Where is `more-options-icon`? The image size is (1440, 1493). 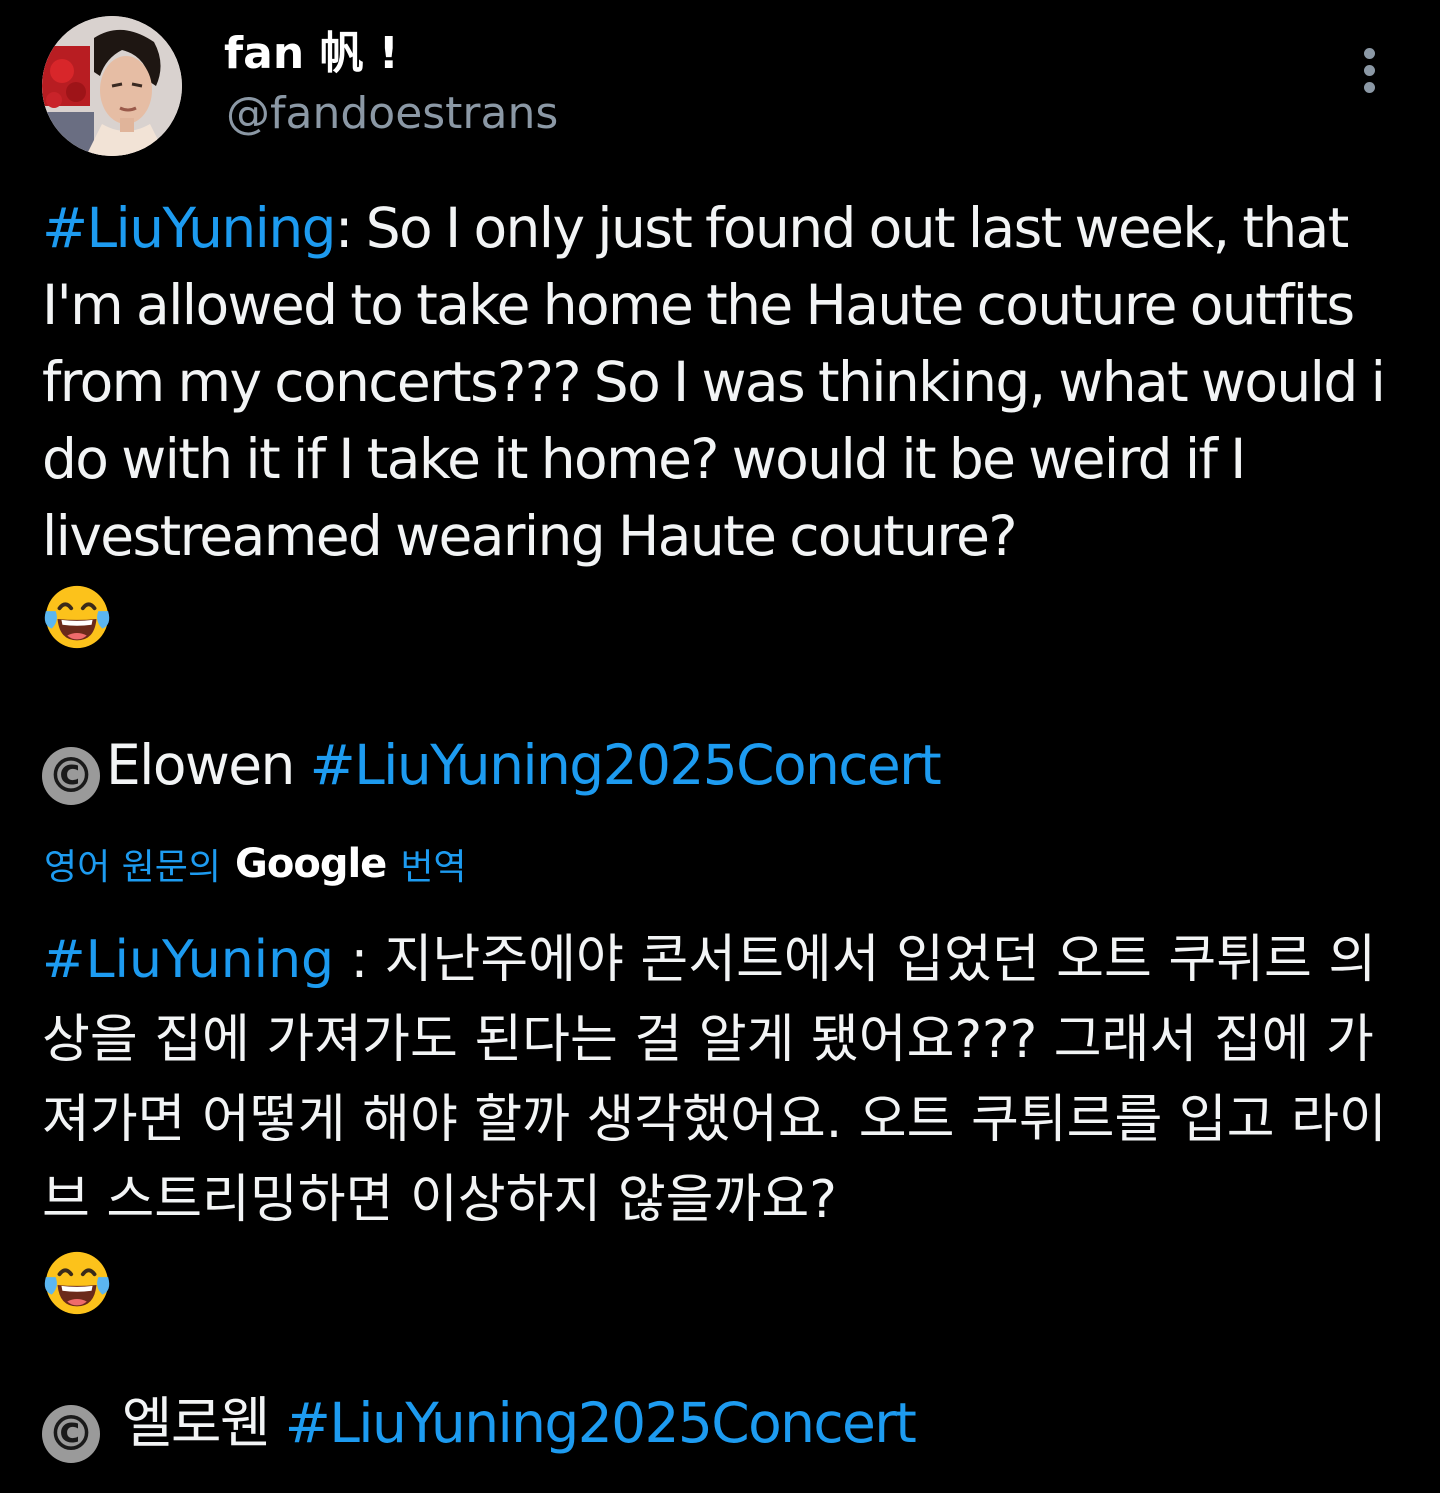
more-options-icon is located at coordinates (1370, 71).